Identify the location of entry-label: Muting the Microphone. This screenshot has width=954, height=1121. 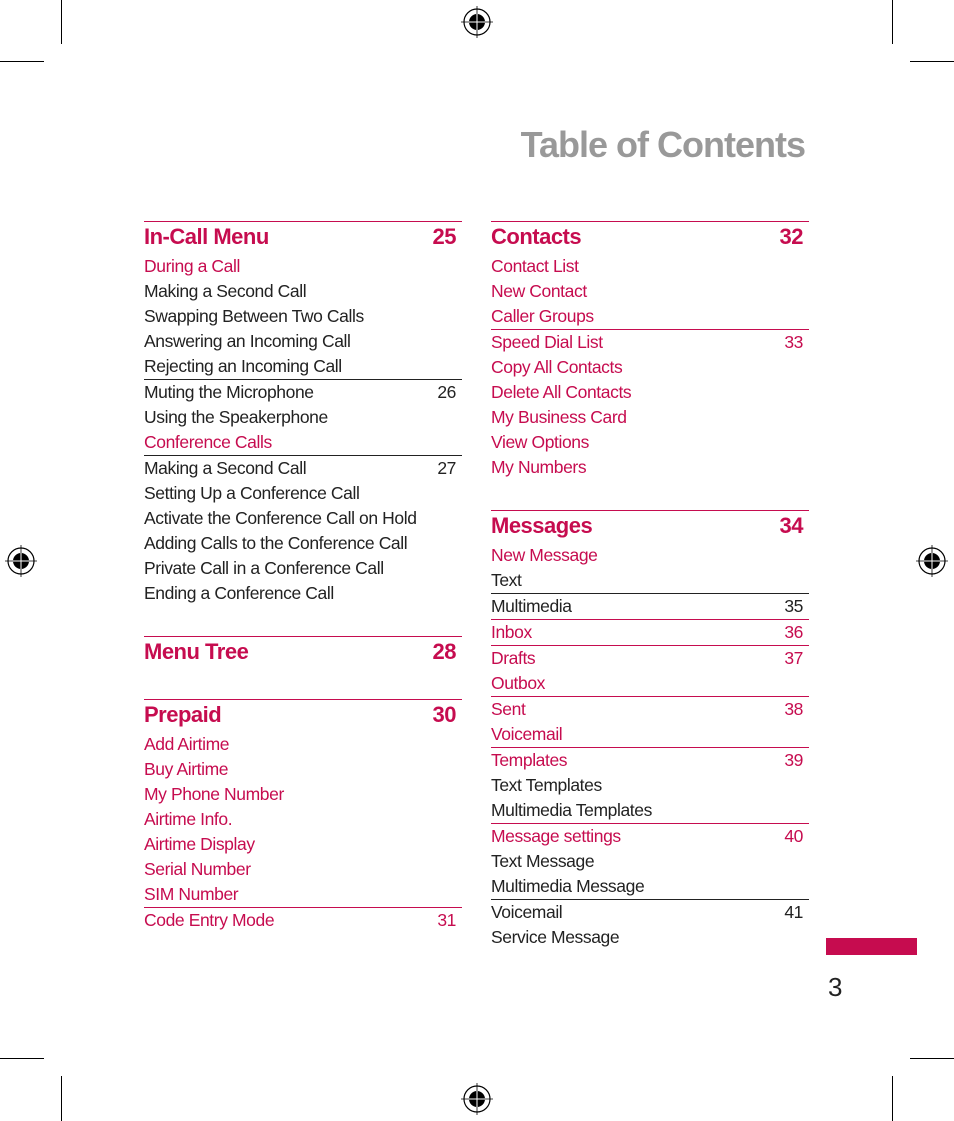
(229, 392).